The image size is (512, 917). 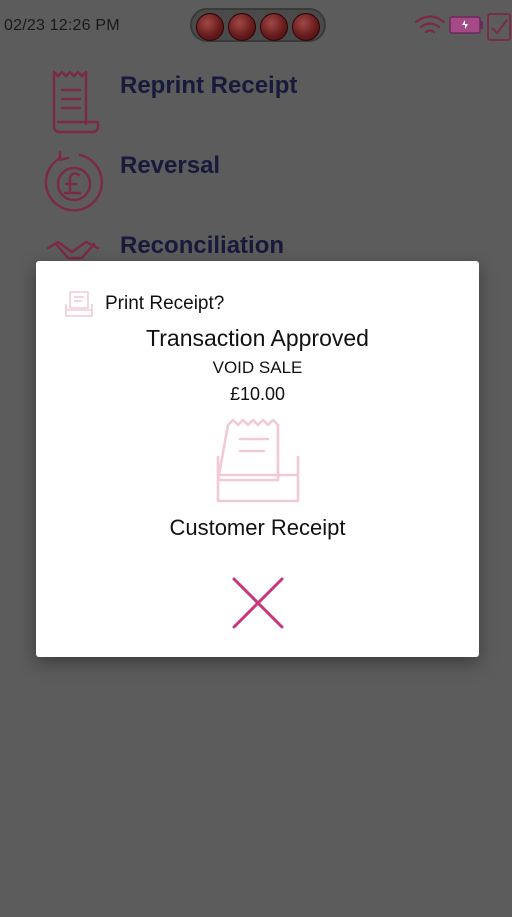 I want to click on dialog-header: Print Receipt?, so click(x=212, y=303).